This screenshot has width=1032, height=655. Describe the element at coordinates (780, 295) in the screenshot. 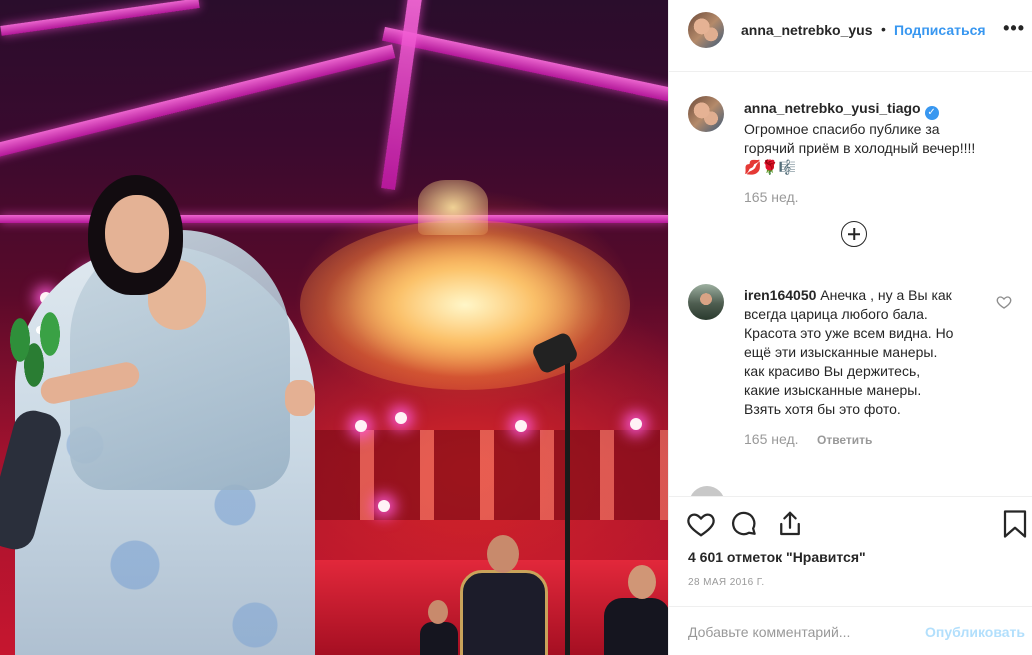

I see `comment-username: iren164050` at that location.